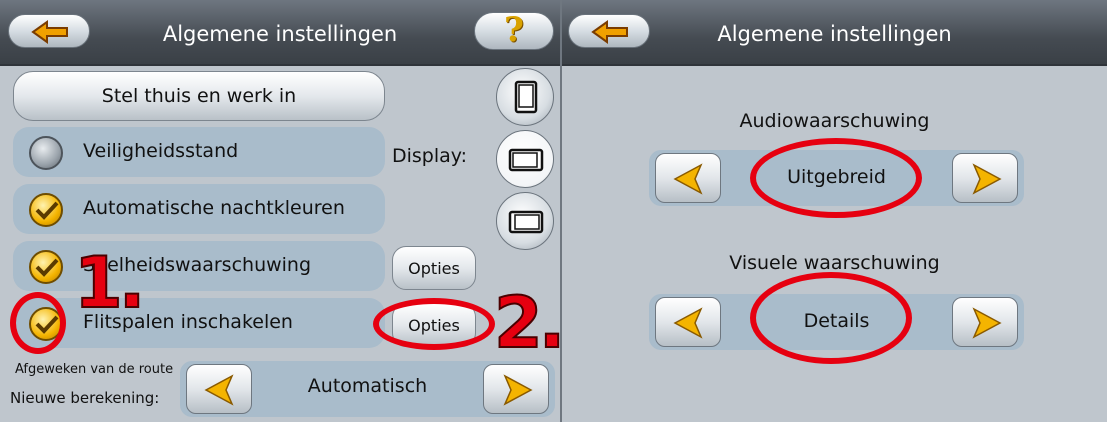 The width and height of the screenshot is (1107, 422). I want to click on route-next-button, so click(516, 389).